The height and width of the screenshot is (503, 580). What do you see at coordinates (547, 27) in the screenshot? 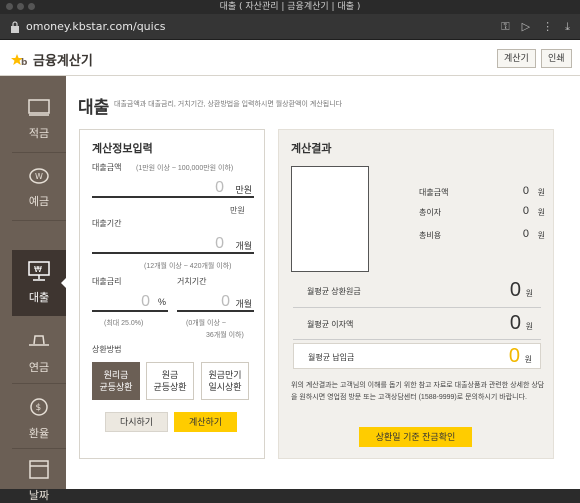
I see `menu-icon: ⋮` at bounding box center [547, 27].